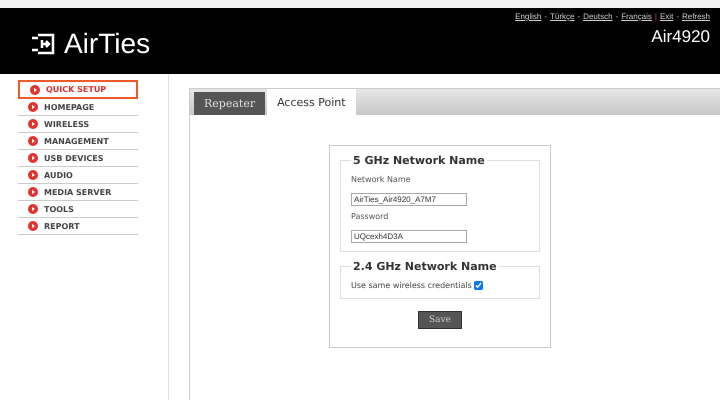  What do you see at coordinates (230, 103) in the screenshot?
I see `tab: Repeater` at bounding box center [230, 103].